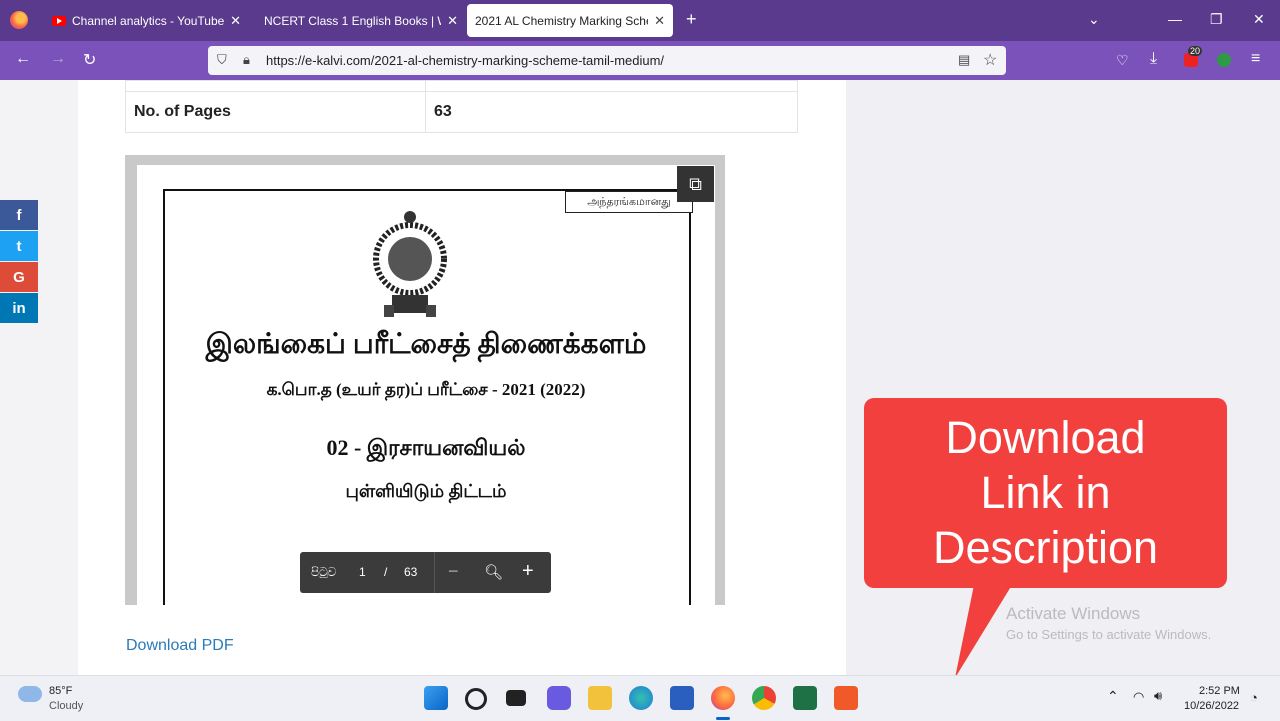  I want to click on zoom-in-icon: +, so click(528, 571).